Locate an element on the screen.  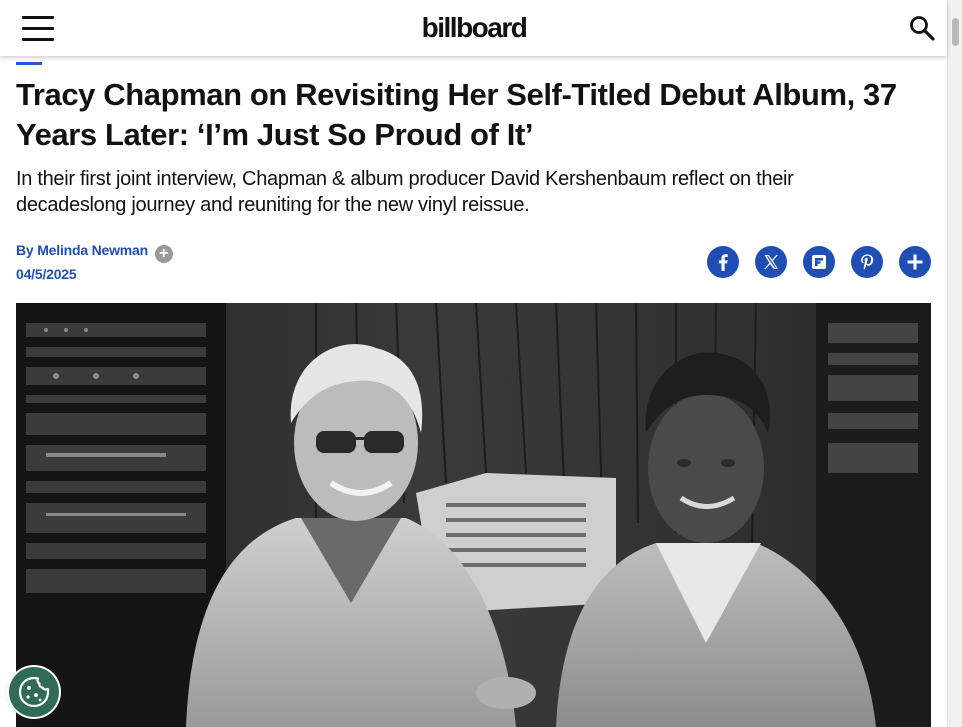
page-scrollbar is located at coordinates (954, 363).